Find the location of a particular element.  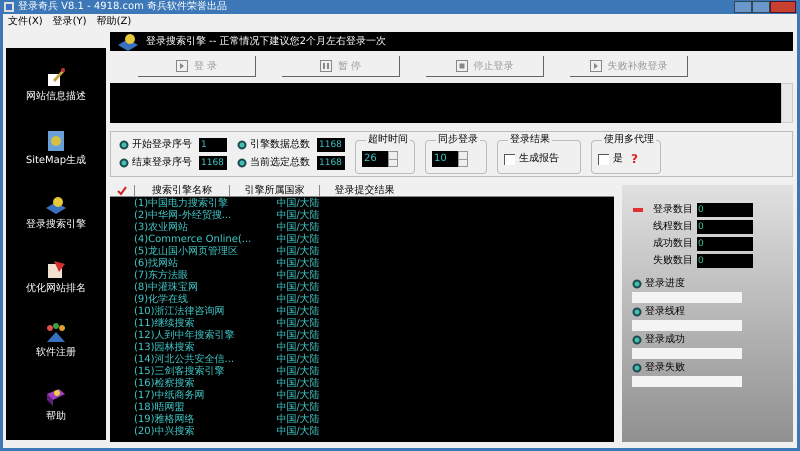

table-cell-text: (3)农业网站 is located at coordinates (162, 228).